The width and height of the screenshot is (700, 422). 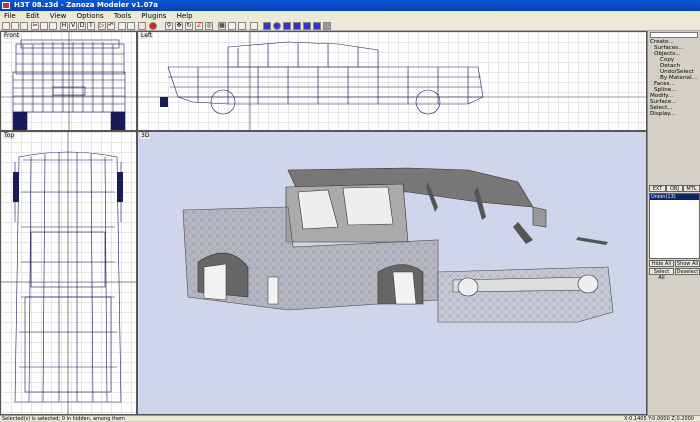 I want to click on top-wireframe, so click(x=68, y=273).